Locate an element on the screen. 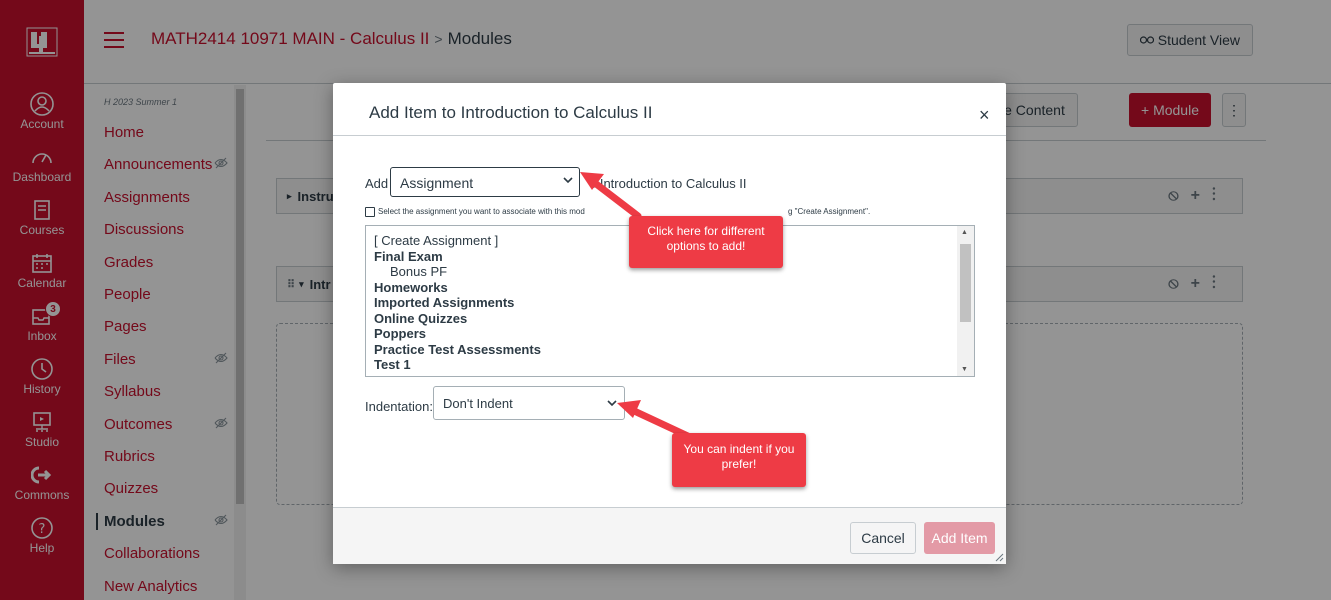 The width and height of the screenshot is (1331, 600). list-group-header: Test 1 is located at coordinates (392, 364).